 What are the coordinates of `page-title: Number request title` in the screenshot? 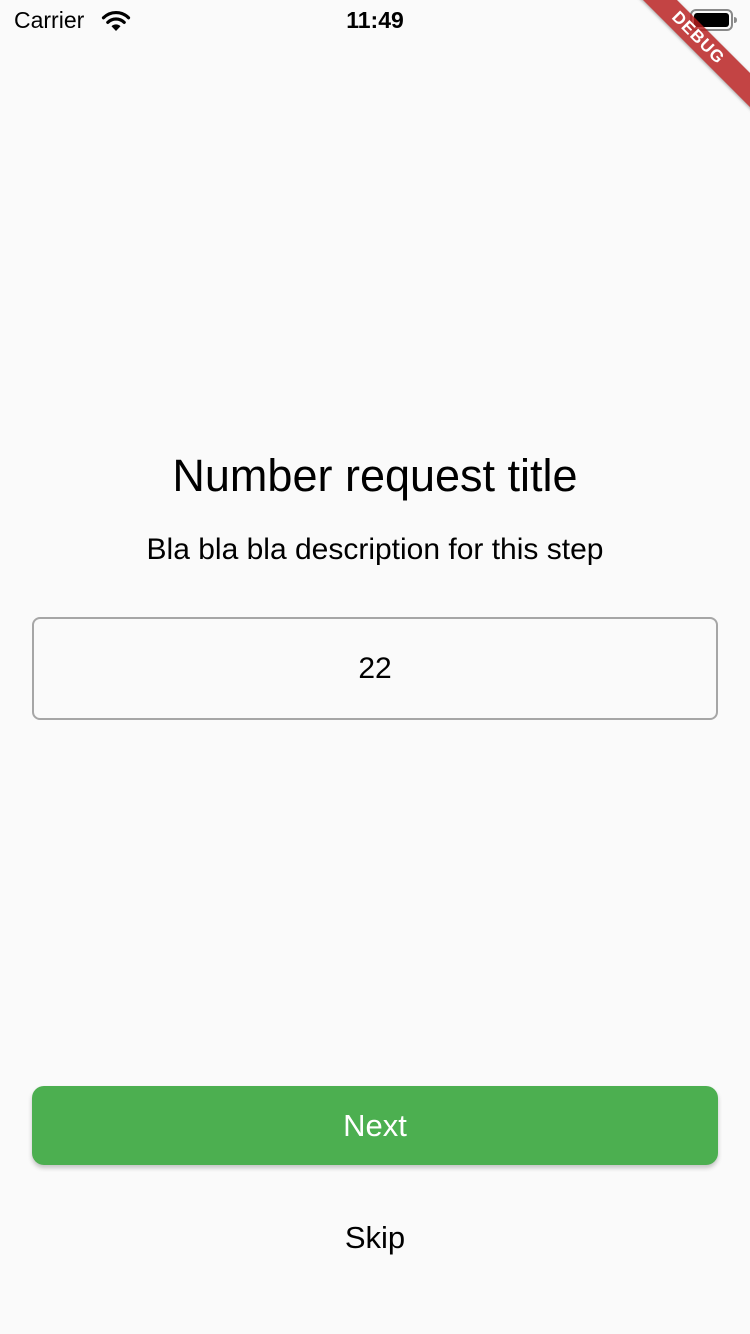 It's located at (375, 475).